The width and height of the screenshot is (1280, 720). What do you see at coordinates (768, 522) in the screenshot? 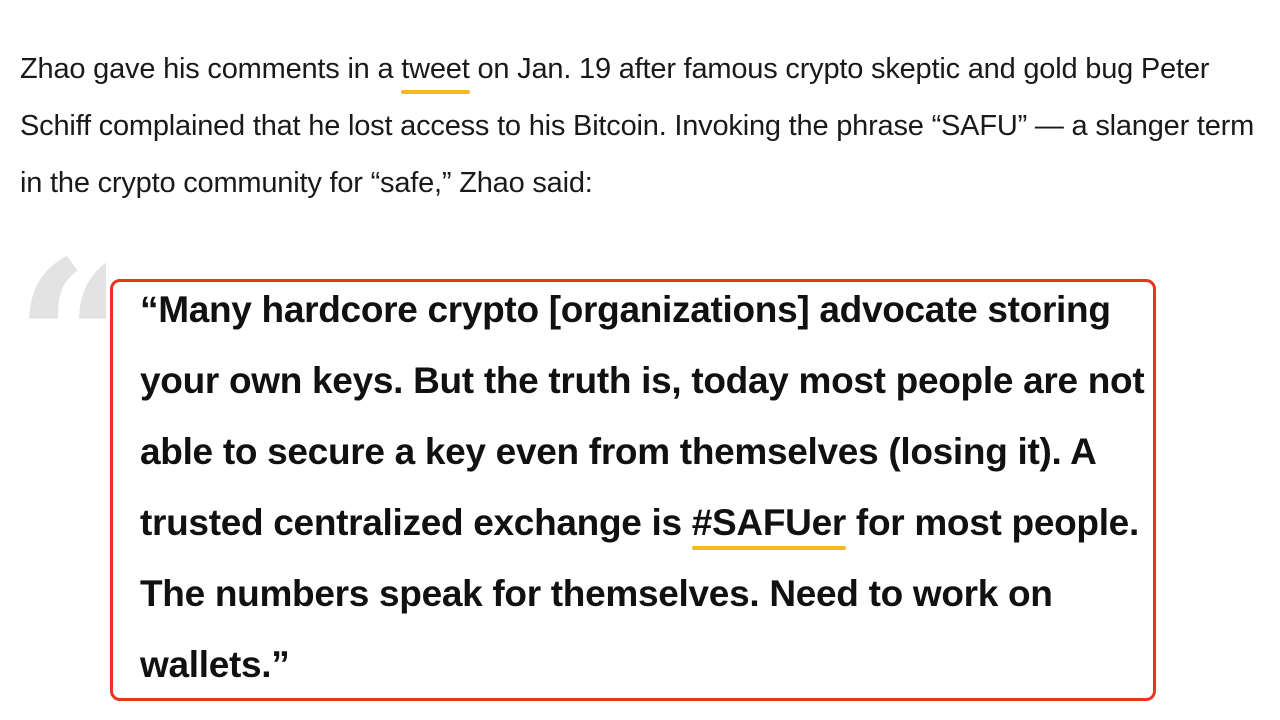
I see `hashtag-link: #SAFUer` at bounding box center [768, 522].